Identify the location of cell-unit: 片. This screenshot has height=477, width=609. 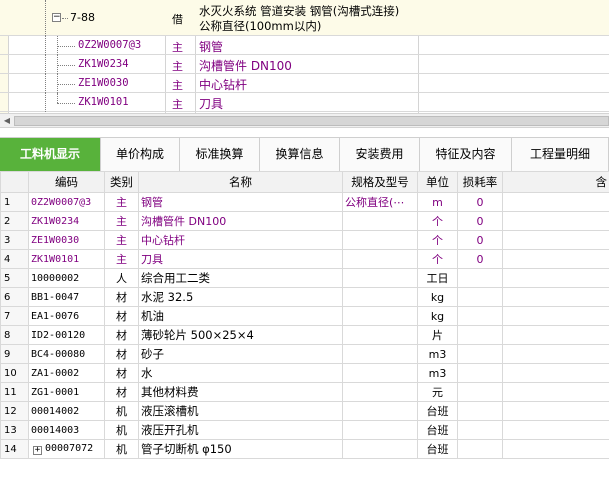
(437, 335).